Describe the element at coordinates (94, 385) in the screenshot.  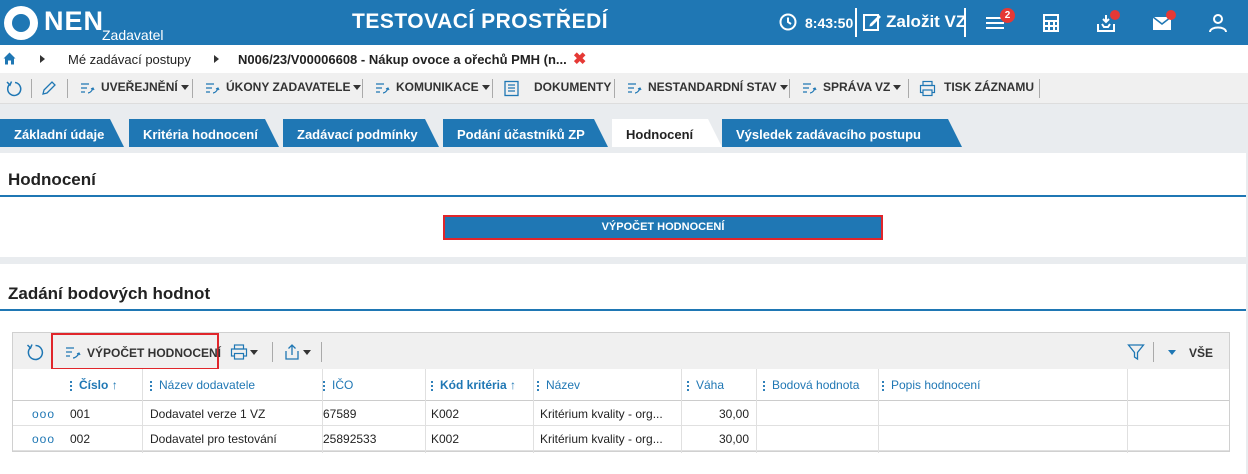
I see `column-header-cislo: Číslo ↑` at that location.